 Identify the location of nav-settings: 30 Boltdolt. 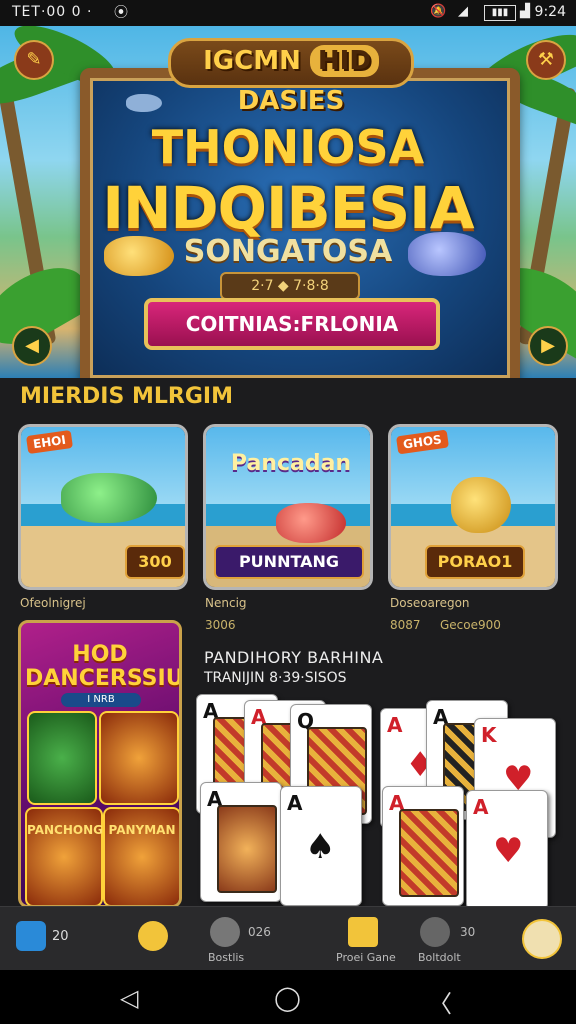
(450, 939).